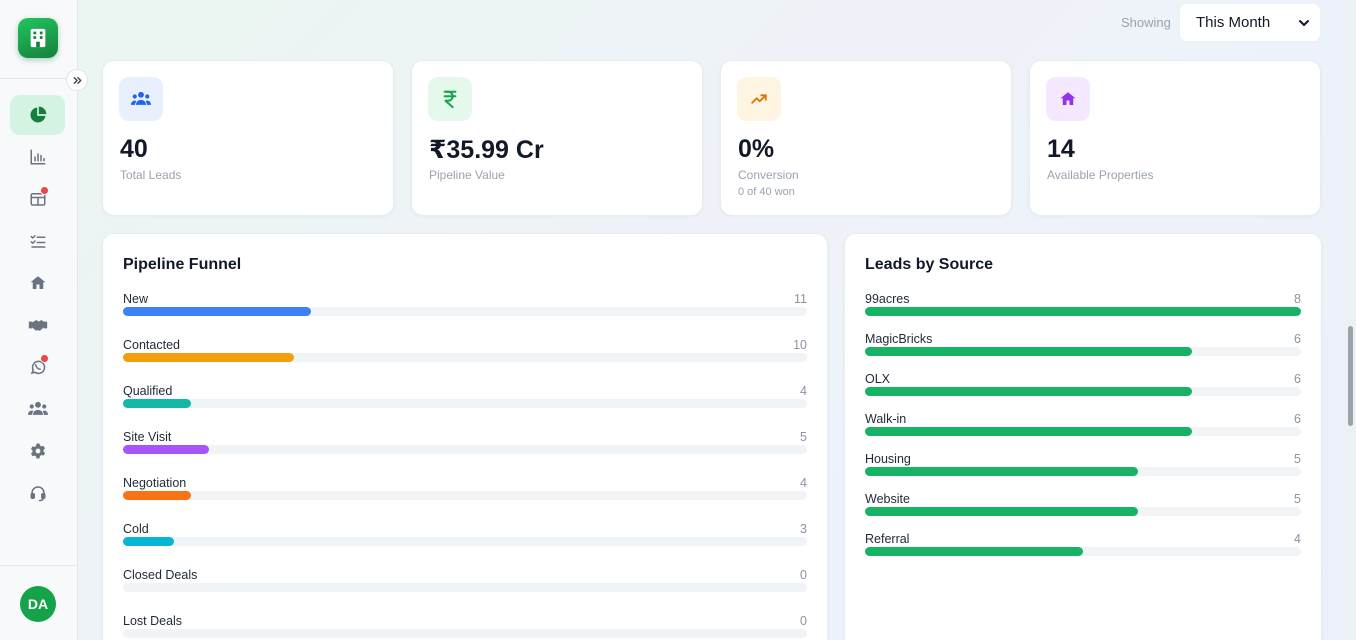 The image size is (1356, 640). I want to click on available-properties-card: 14 Available Properties, so click(1175, 138).